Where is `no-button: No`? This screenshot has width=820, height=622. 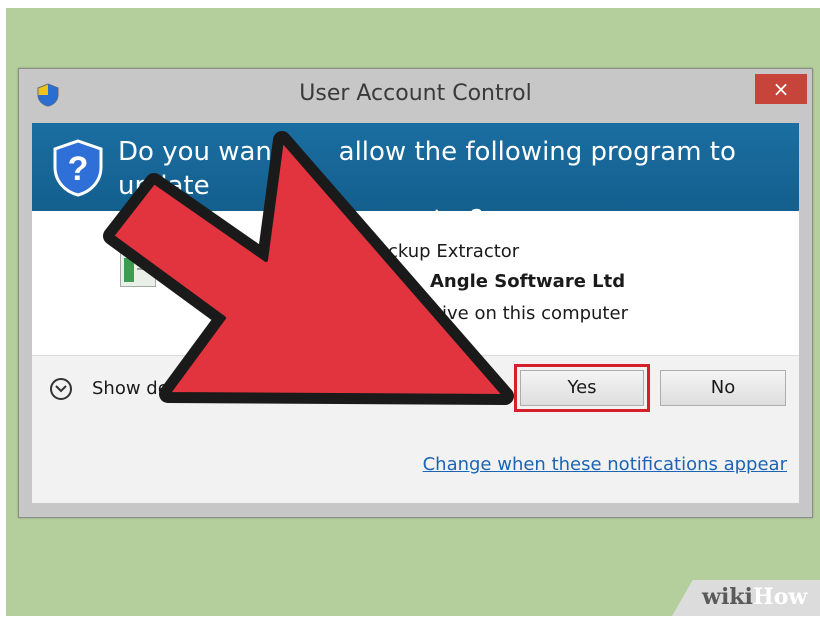
no-button: No is located at coordinates (723, 388).